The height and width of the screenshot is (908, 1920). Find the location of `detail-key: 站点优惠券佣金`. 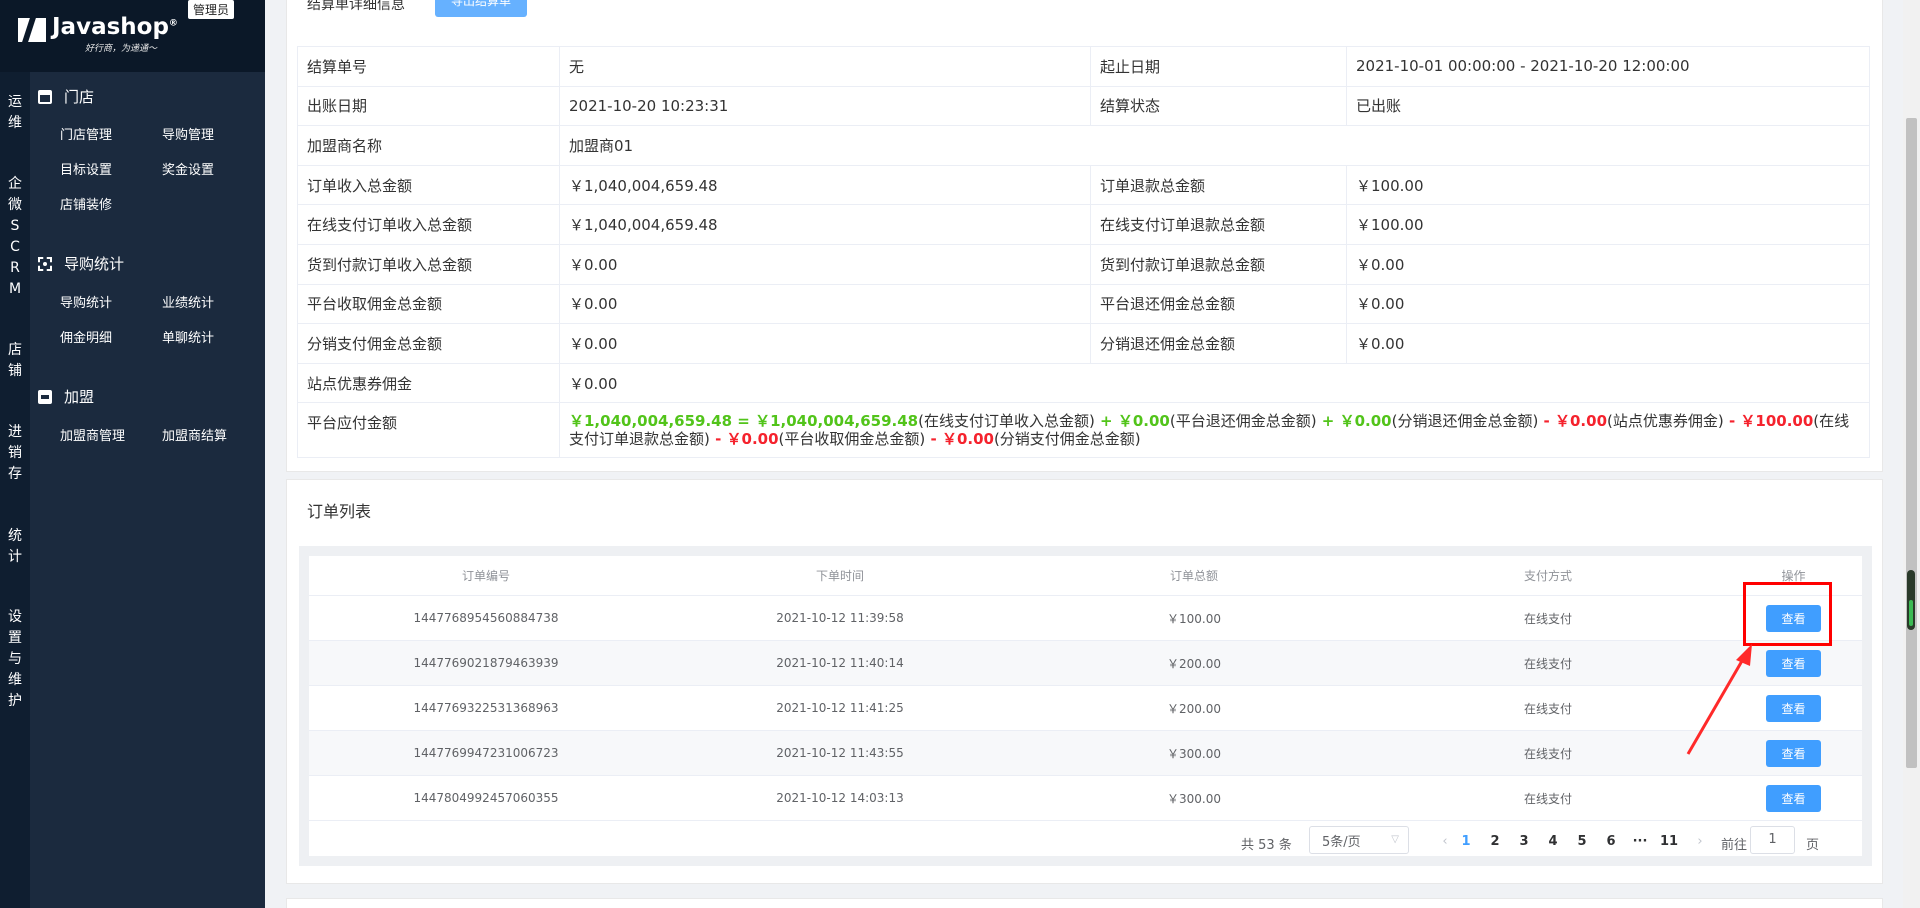

detail-key: 站点优惠券佣金 is located at coordinates (428, 383).